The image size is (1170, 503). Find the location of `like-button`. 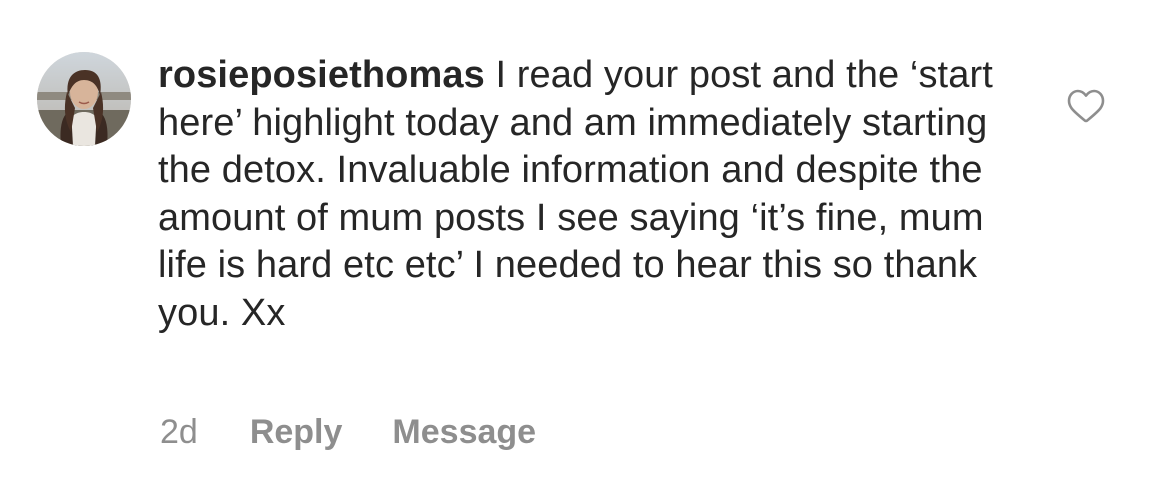

like-button is located at coordinates (1086, 106).